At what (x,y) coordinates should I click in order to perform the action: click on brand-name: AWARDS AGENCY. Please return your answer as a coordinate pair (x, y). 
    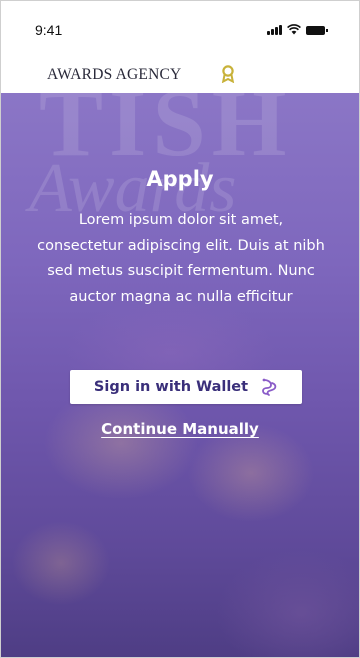
    Looking at the image, I should click on (114, 74).